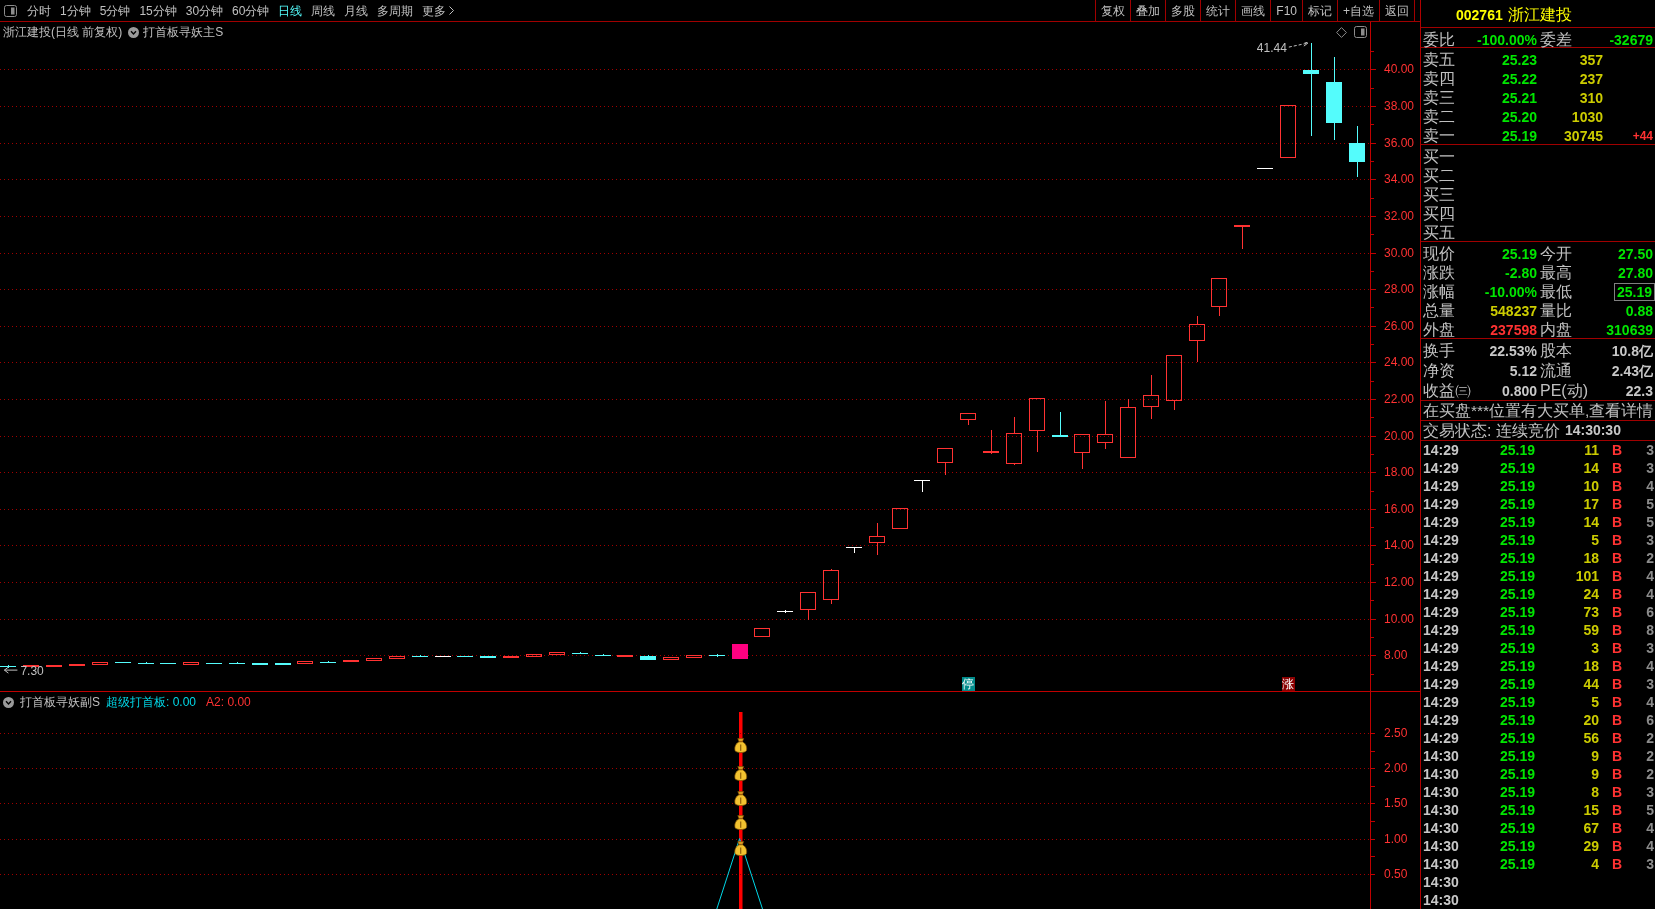  Describe the element at coordinates (1556, 371) in the screenshot. I see `quote-label: 流通` at that location.